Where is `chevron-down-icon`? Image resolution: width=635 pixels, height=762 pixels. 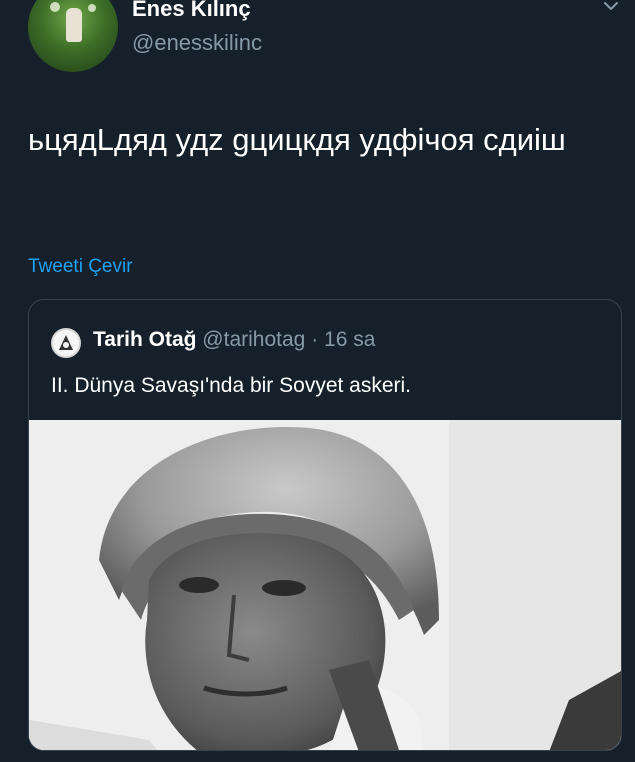 chevron-down-icon is located at coordinates (611, 6).